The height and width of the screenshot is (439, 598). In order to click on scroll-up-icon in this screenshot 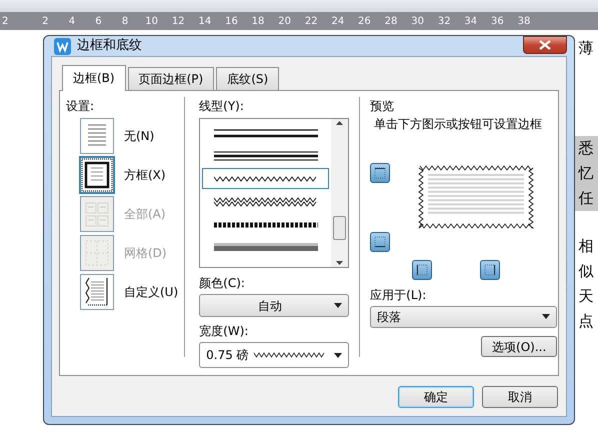, I will do `click(340, 123)`.